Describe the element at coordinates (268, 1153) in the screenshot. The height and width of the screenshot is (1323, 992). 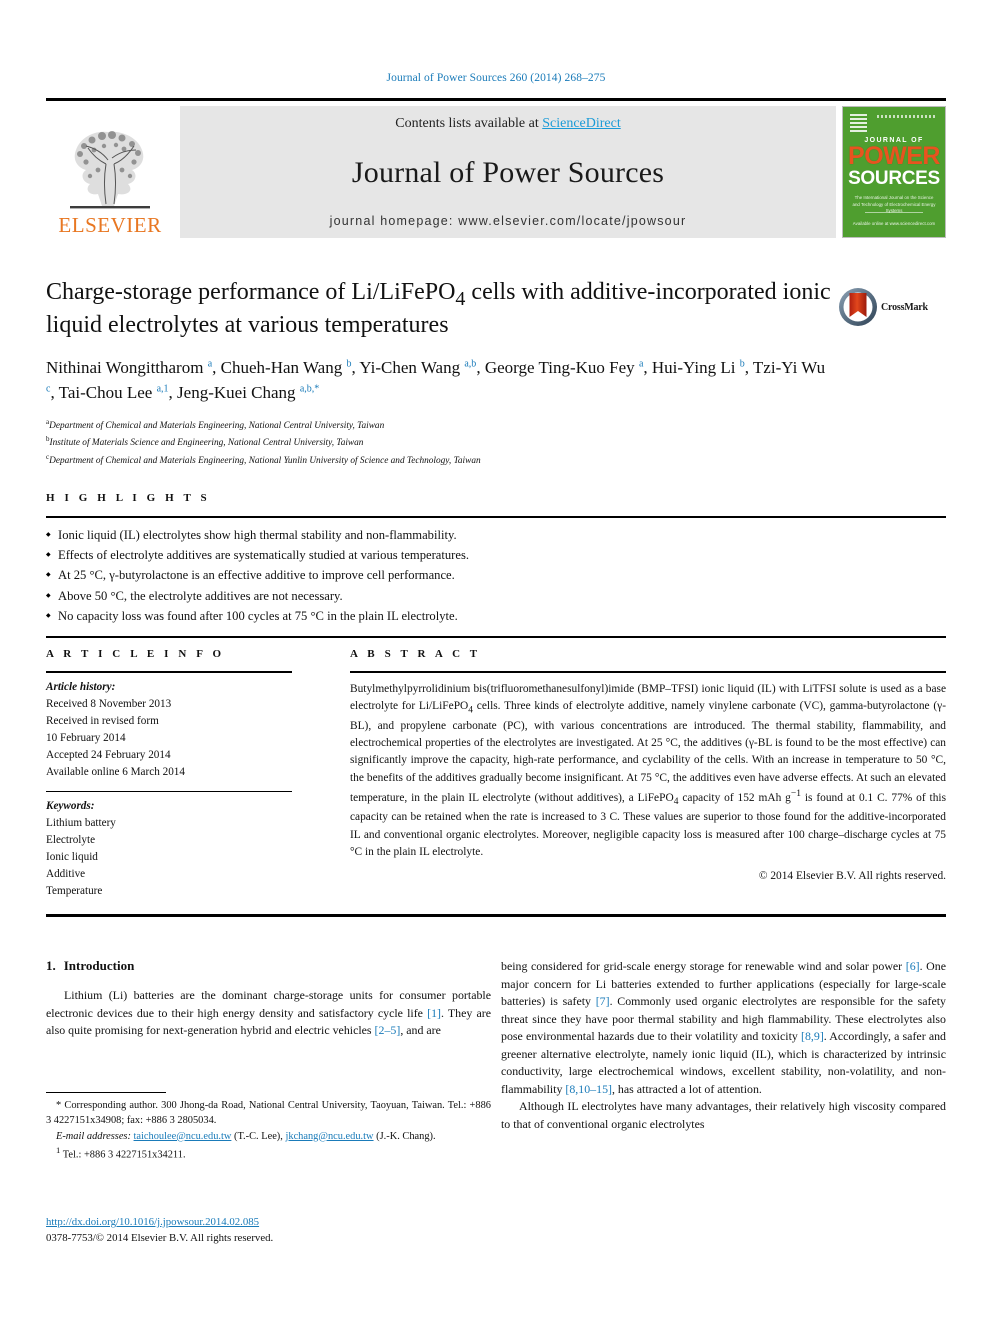
I see `tel-note: 1 Tel.: +886 3 4227151x34211.` at that location.